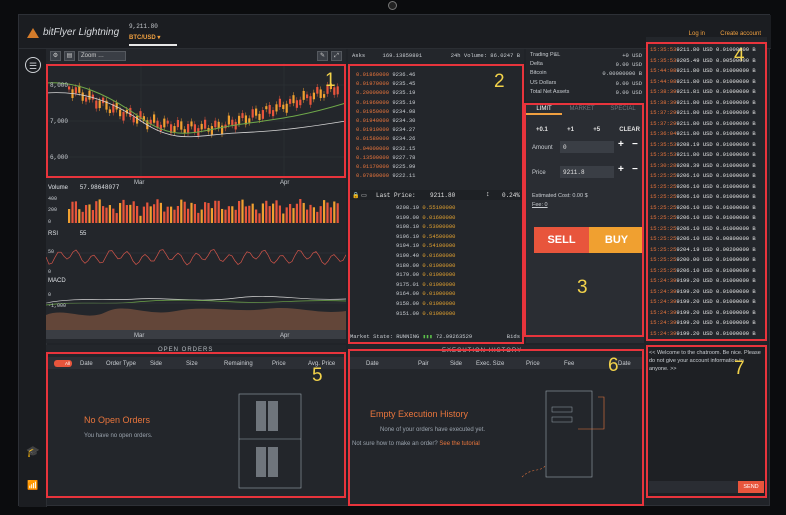  What do you see at coordinates (456, 364) in the screenshot?
I see `execution-column-header: Side` at bounding box center [456, 364].